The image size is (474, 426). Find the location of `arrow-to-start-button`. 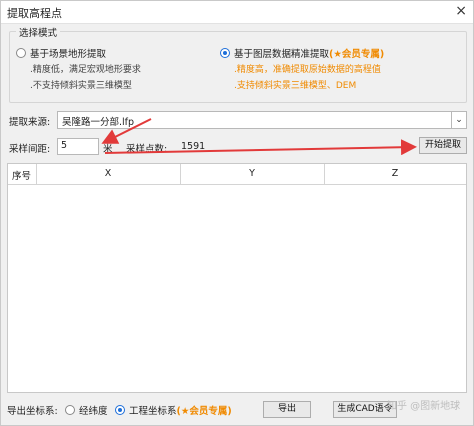

arrow-to-start-button is located at coordinates (260, 147).